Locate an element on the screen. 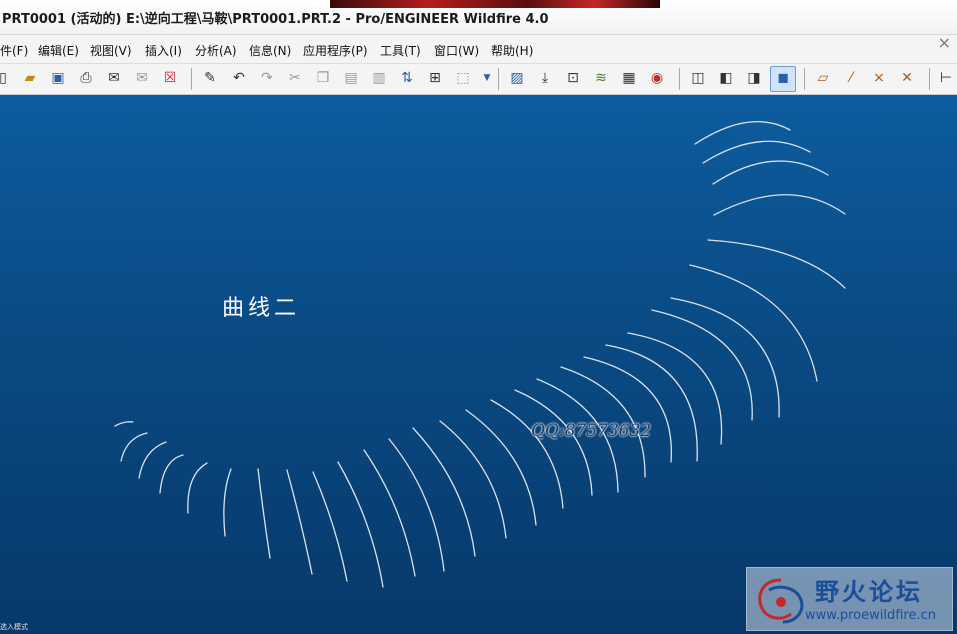 This screenshot has width=957, height=634. datum-planes-icon: ▱ is located at coordinates (823, 78).